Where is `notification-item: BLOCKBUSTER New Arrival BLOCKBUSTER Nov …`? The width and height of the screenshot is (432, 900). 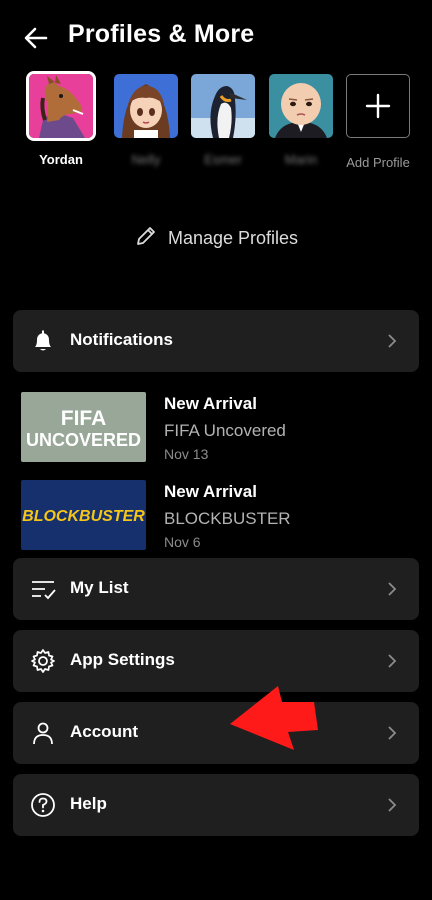 notification-item: BLOCKBUSTER New Arrival BLOCKBUSTER Nov … is located at coordinates (221, 516).